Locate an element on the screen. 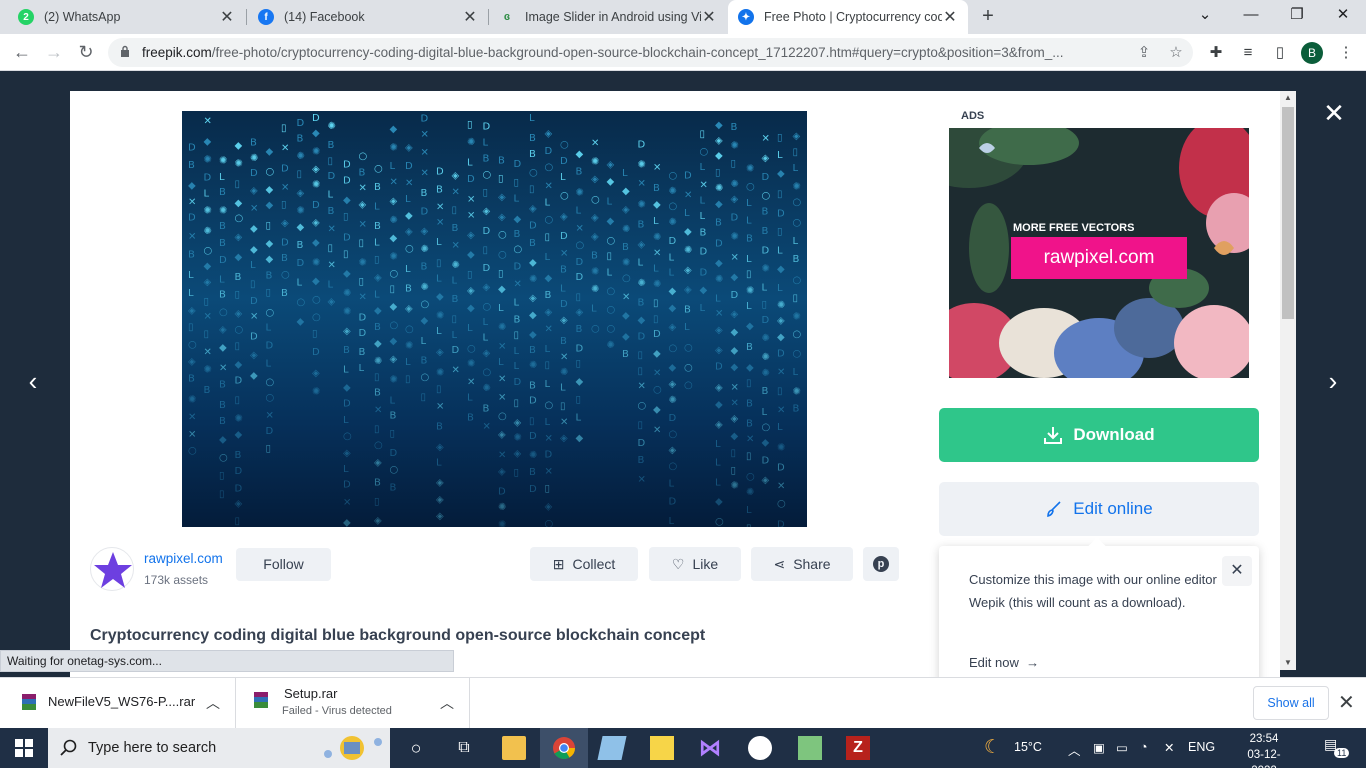 This screenshot has width=1366, height=768. language-indicator: ENG is located at coordinates (1201, 747).